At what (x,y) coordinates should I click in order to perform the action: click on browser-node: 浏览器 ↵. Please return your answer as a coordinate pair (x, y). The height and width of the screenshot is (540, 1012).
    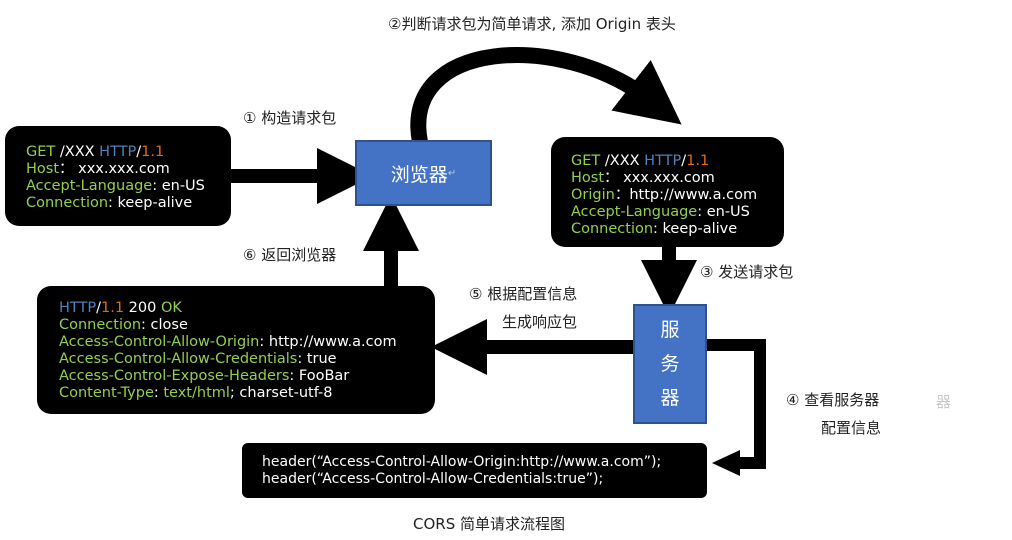
    Looking at the image, I should click on (423, 173).